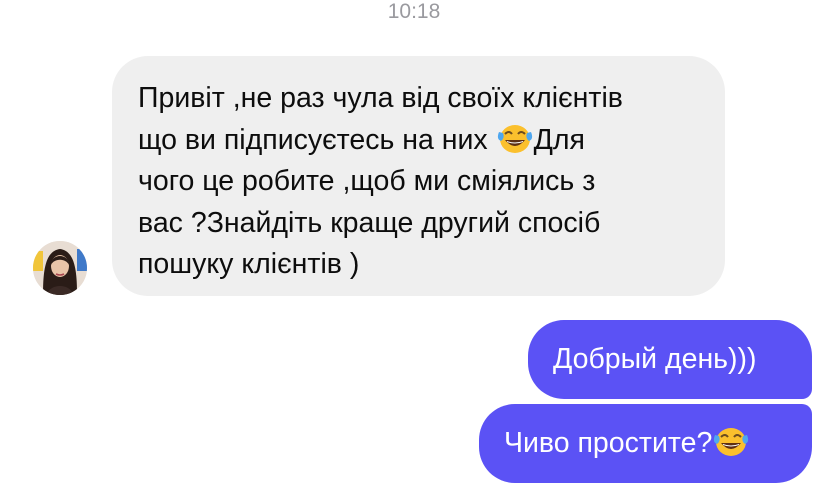  What do you see at coordinates (380, 98) in the screenshot?
I see `incoming-message-line: Привіт ,не раз чула від своїх клієнтів` at bounding box center [380, 98].